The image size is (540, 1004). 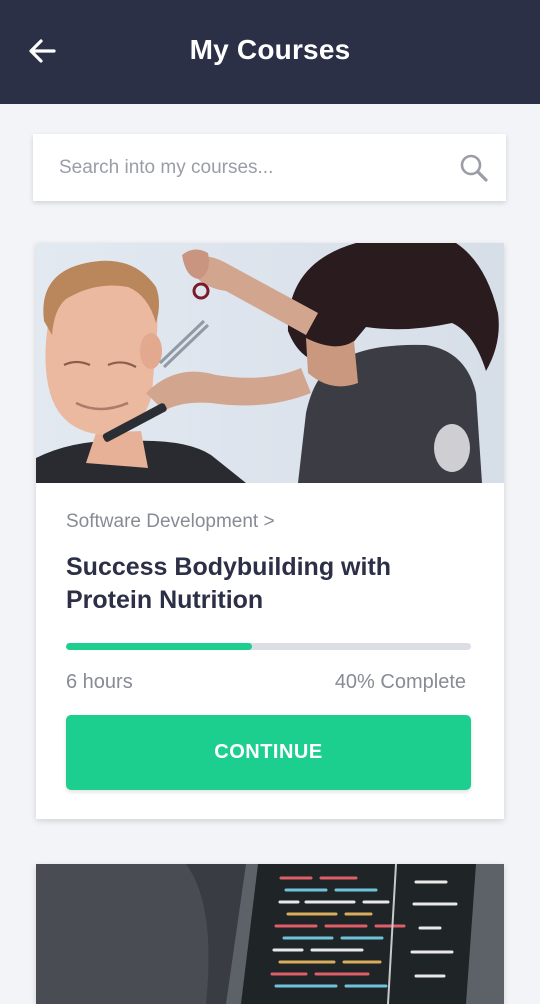 I want to click on search-bar, so click(x=269, y=167).